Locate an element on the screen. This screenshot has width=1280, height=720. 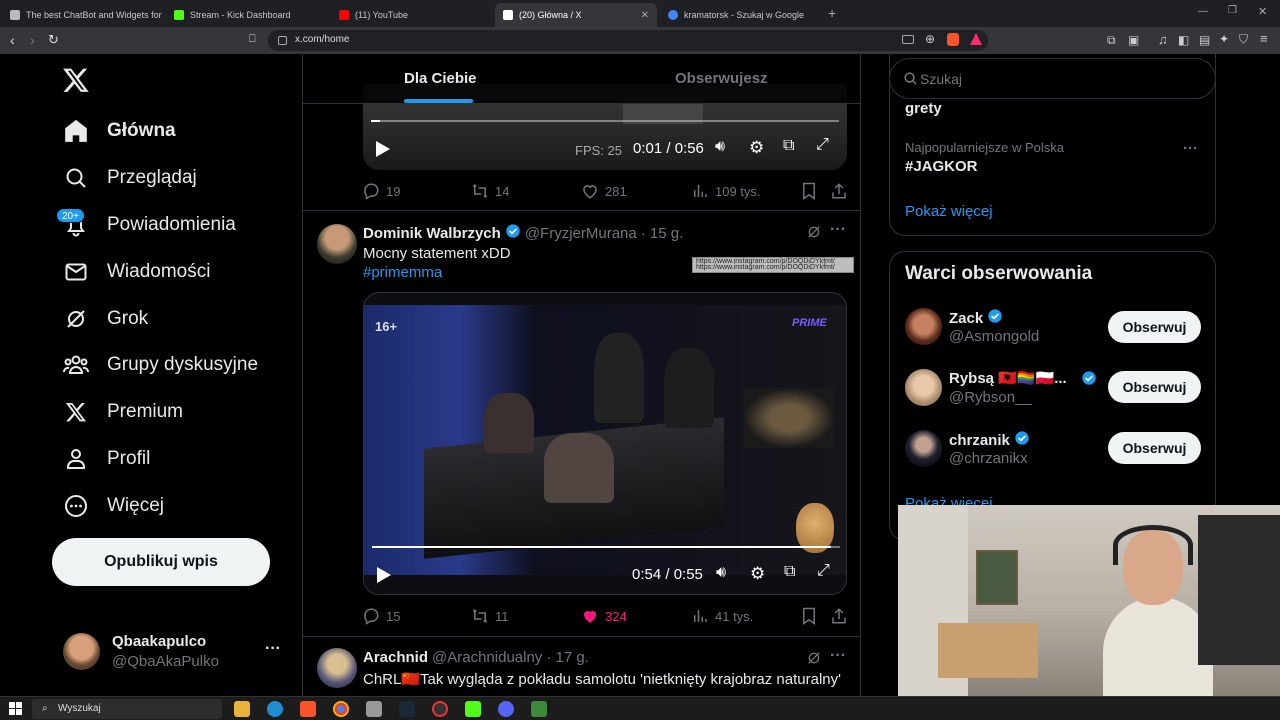
repost-button: 14 is located at coordinates (490, 191).